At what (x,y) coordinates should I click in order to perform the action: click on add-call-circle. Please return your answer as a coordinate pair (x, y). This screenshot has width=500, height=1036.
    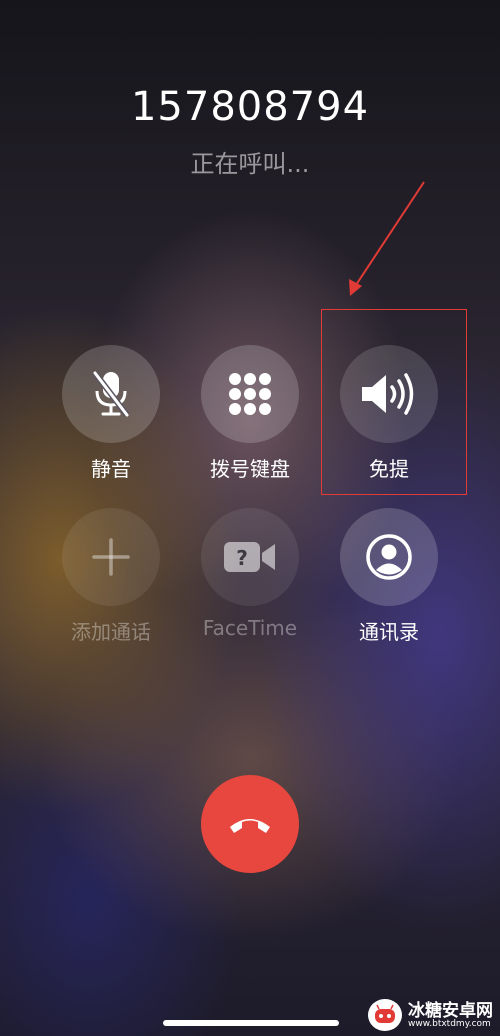
    Looking at the image, I should click on (111, 557).